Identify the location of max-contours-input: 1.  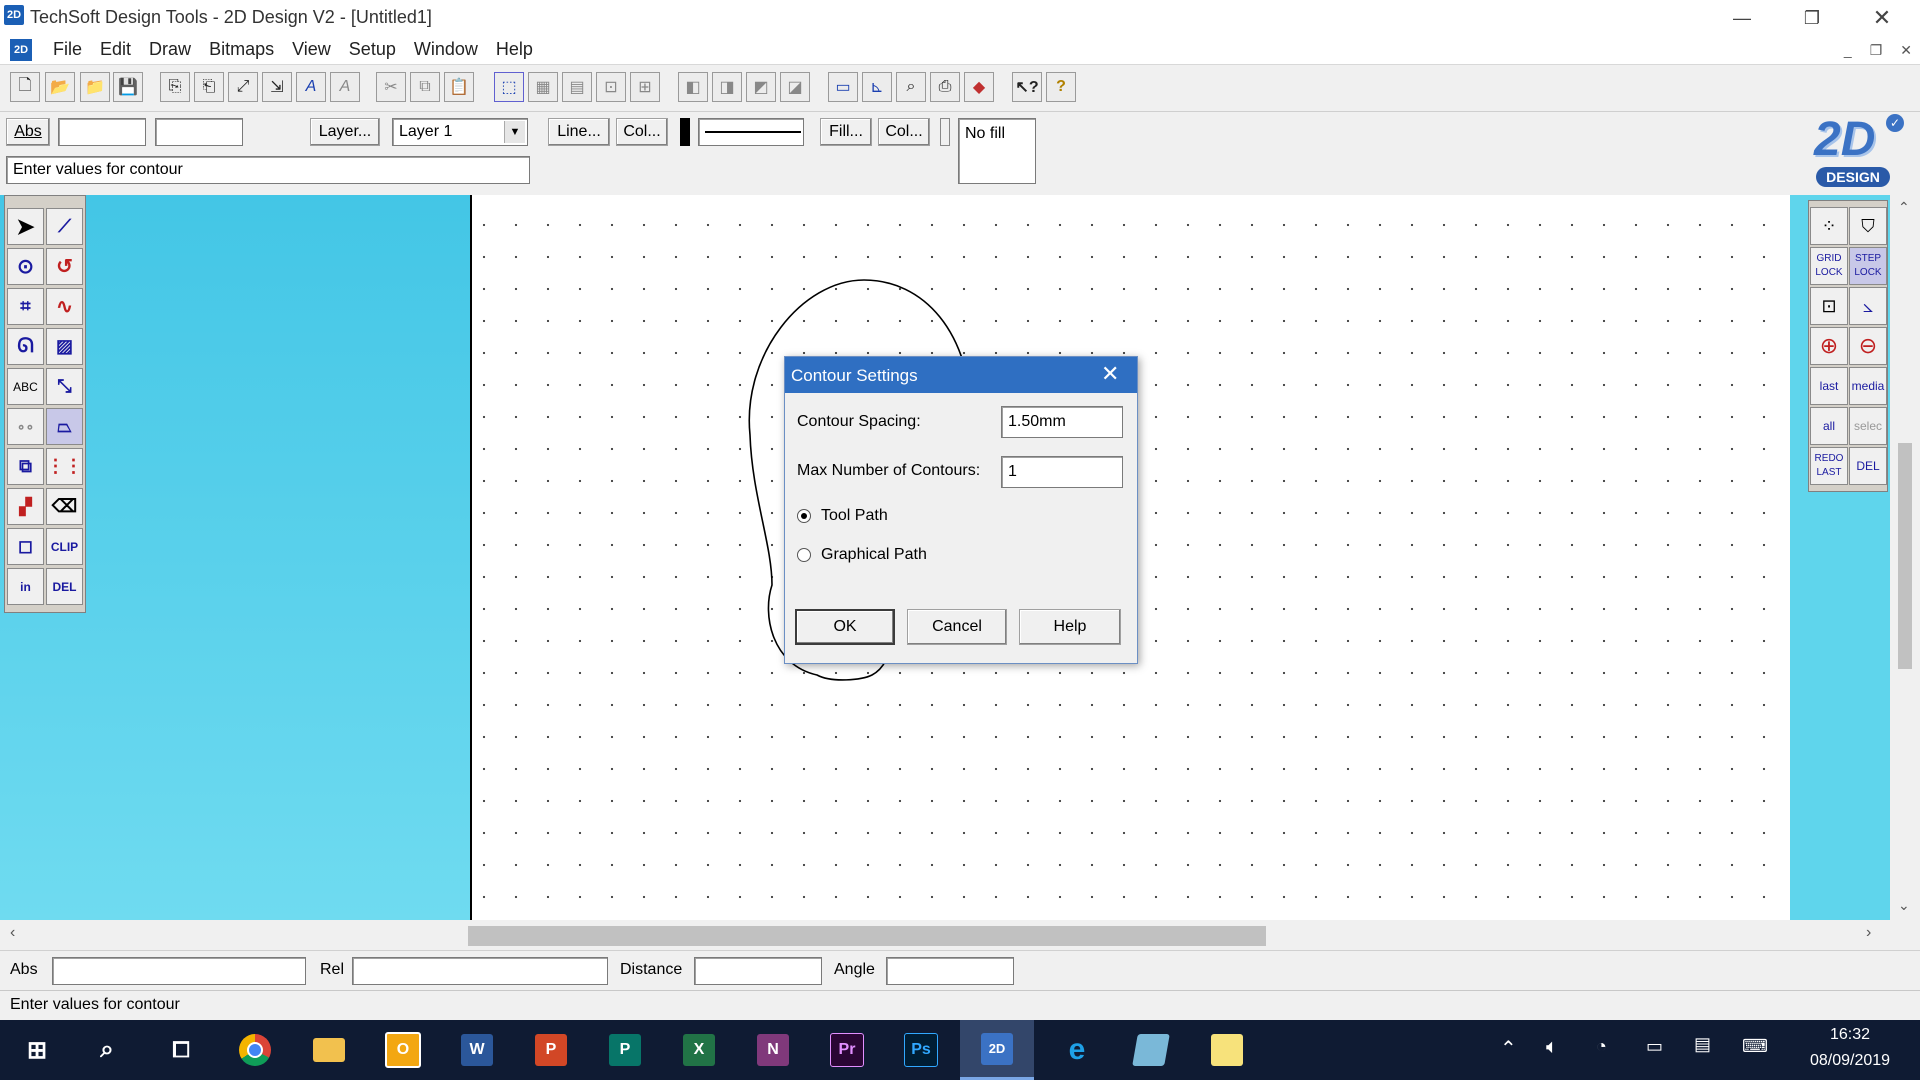
(1062, 472).